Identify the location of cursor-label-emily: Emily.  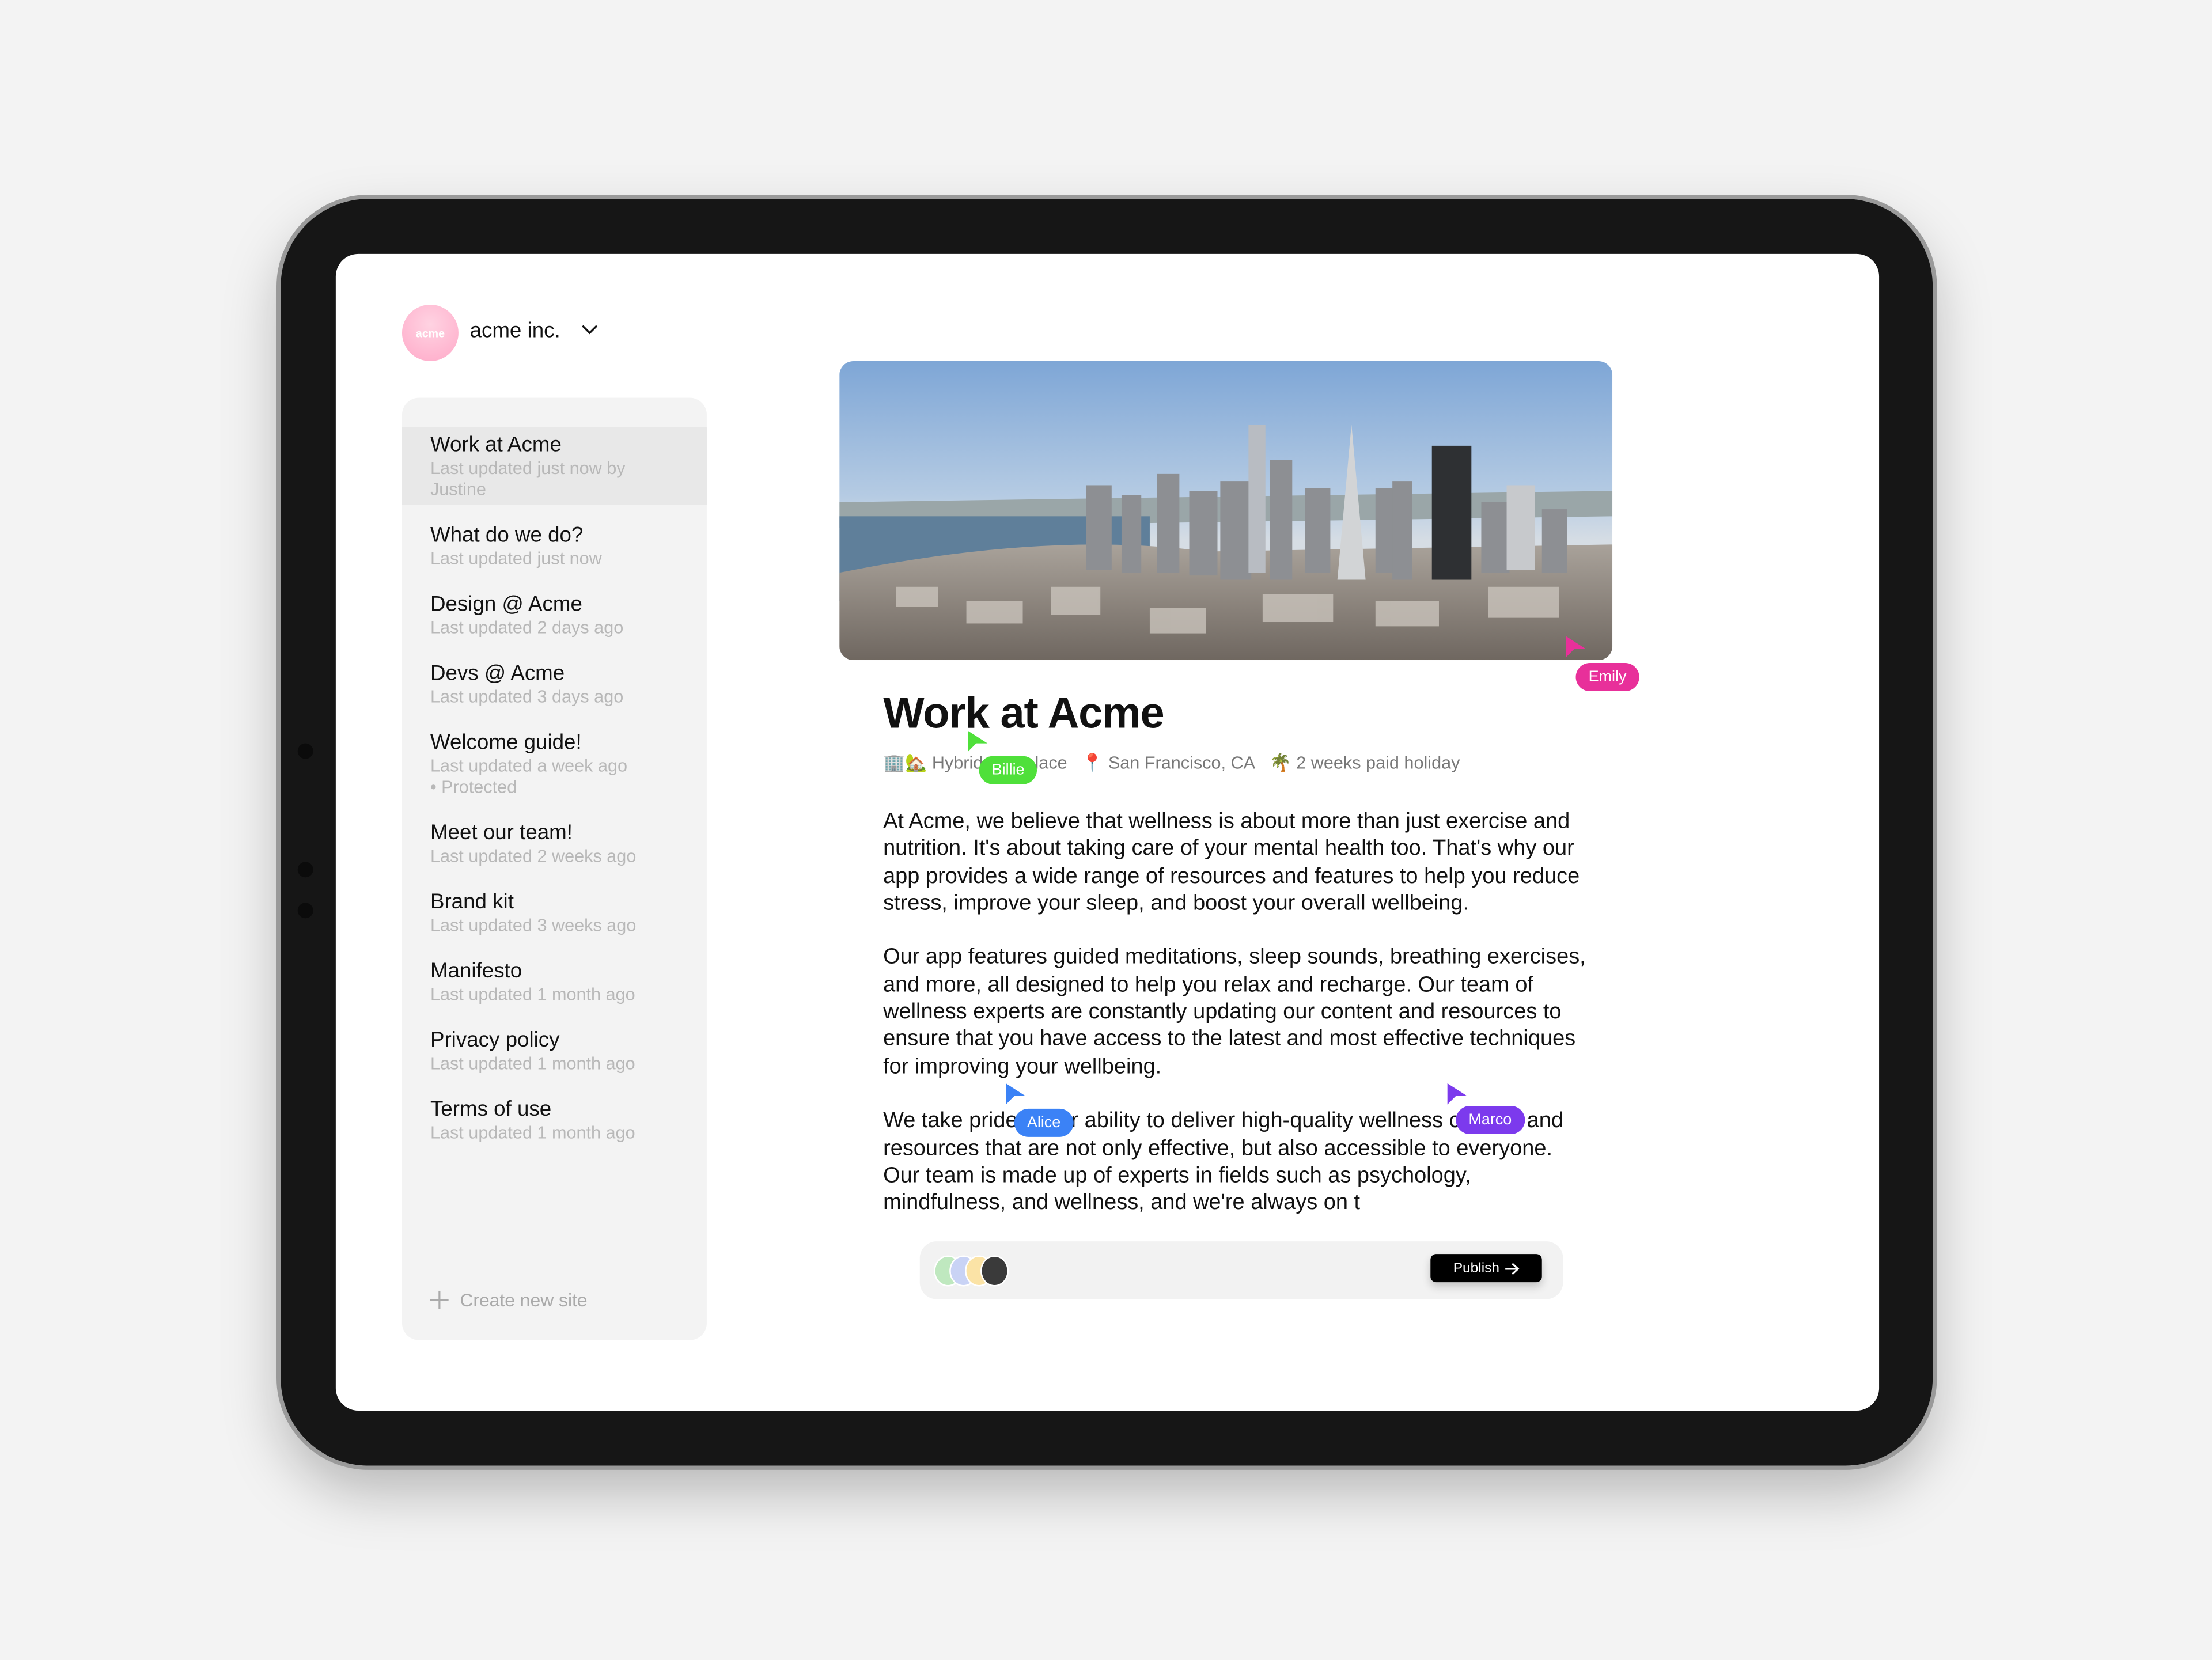
(1607, 677).